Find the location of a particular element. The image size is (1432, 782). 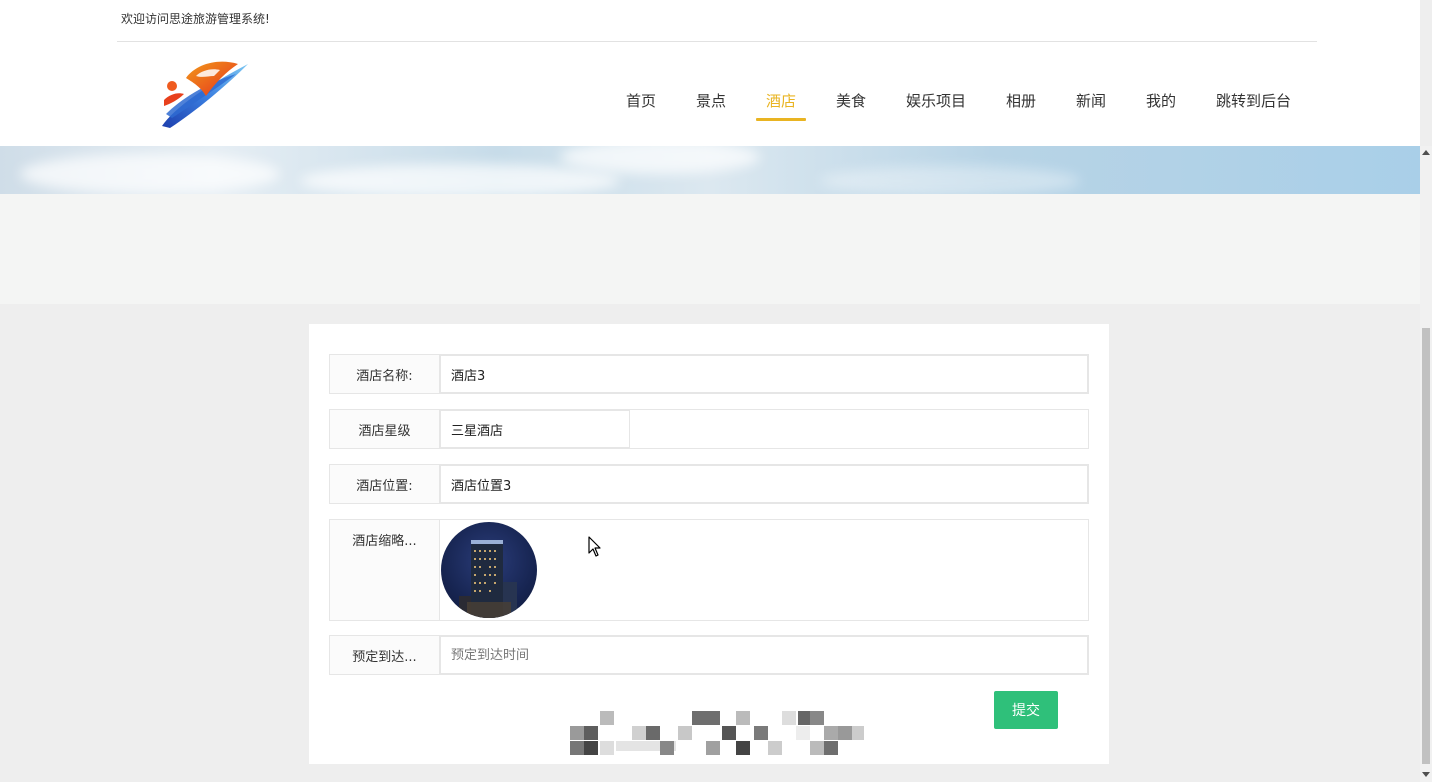

header-divider is located at coordinates (717, 41).